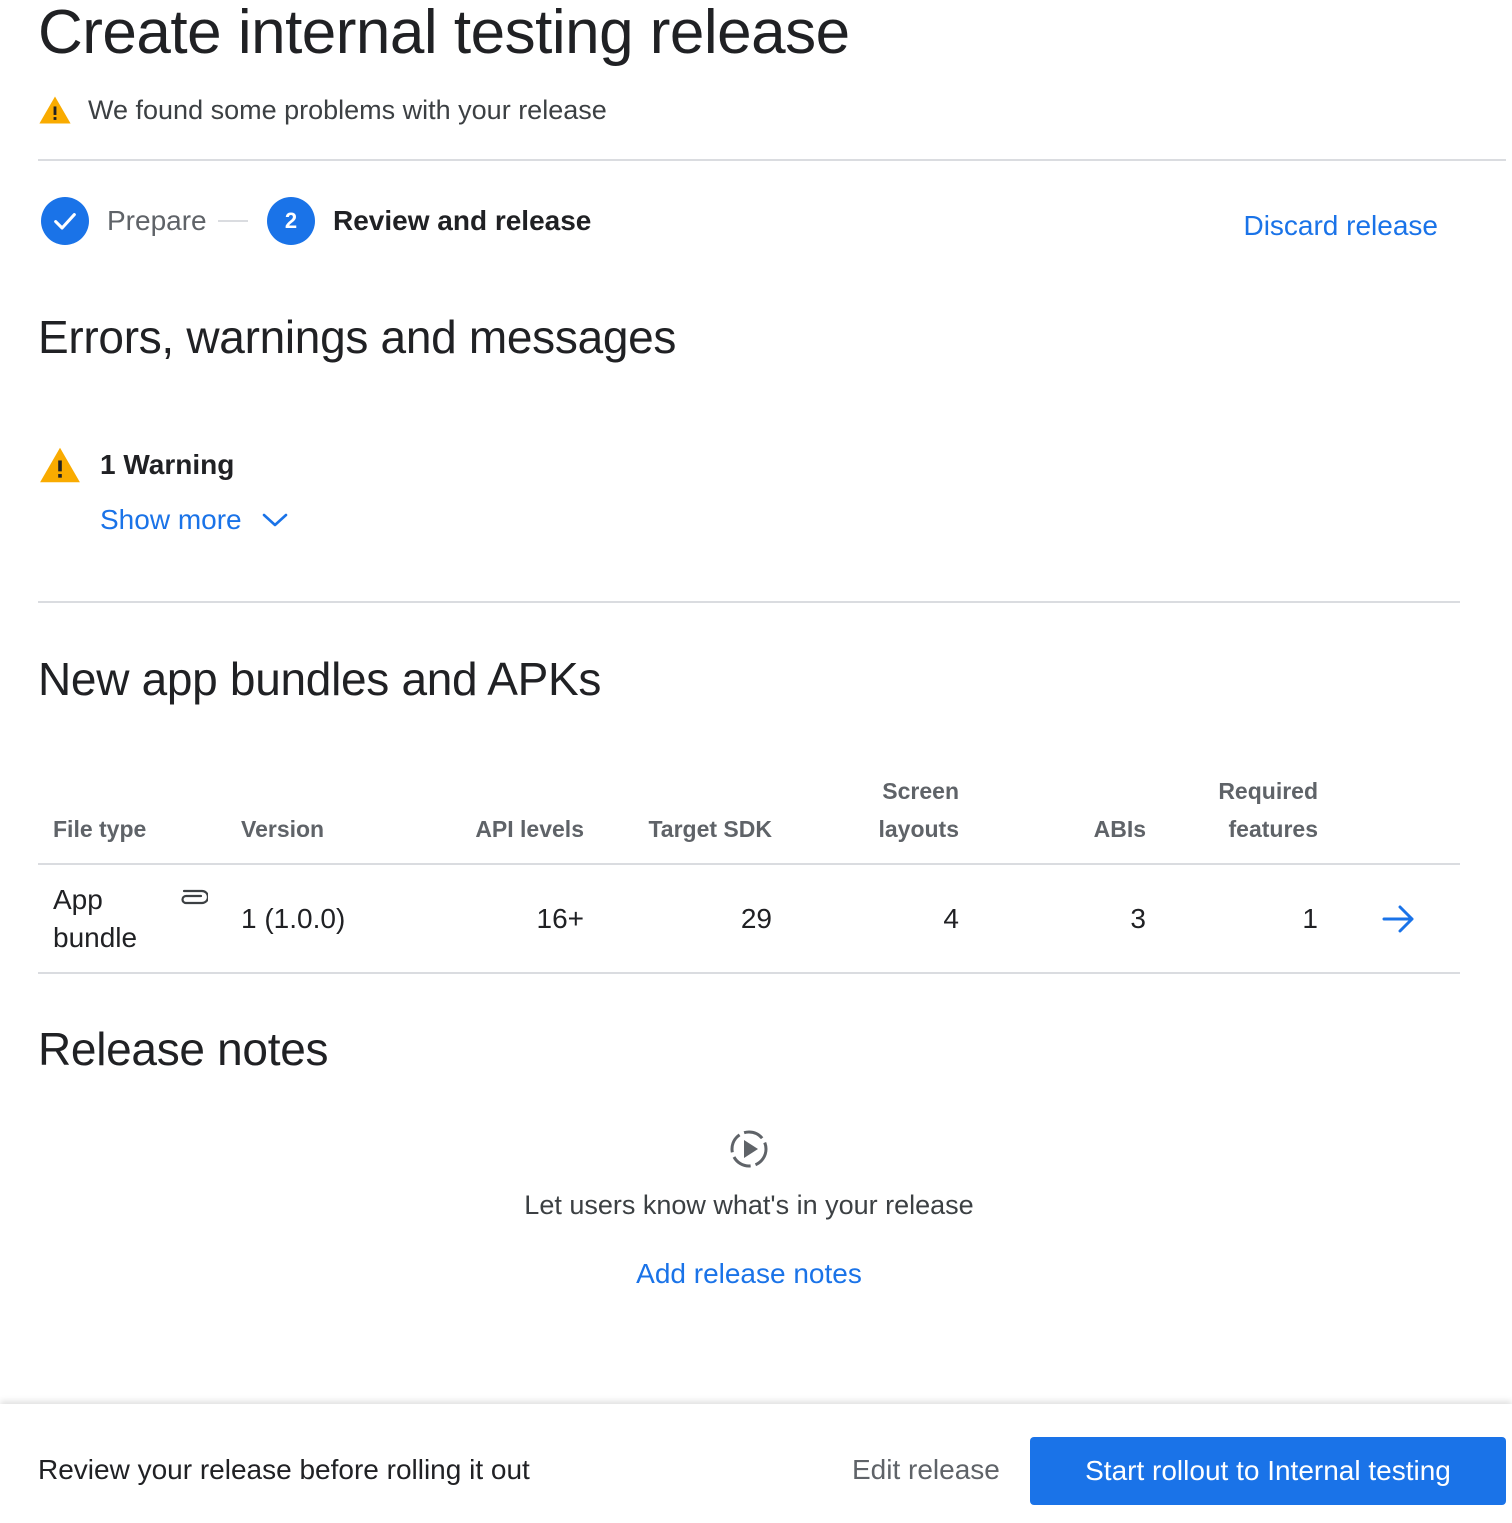 This screenshot has height=1523, width=1512. I want to click on cell-file-type-line1: App, so click(78, 899).